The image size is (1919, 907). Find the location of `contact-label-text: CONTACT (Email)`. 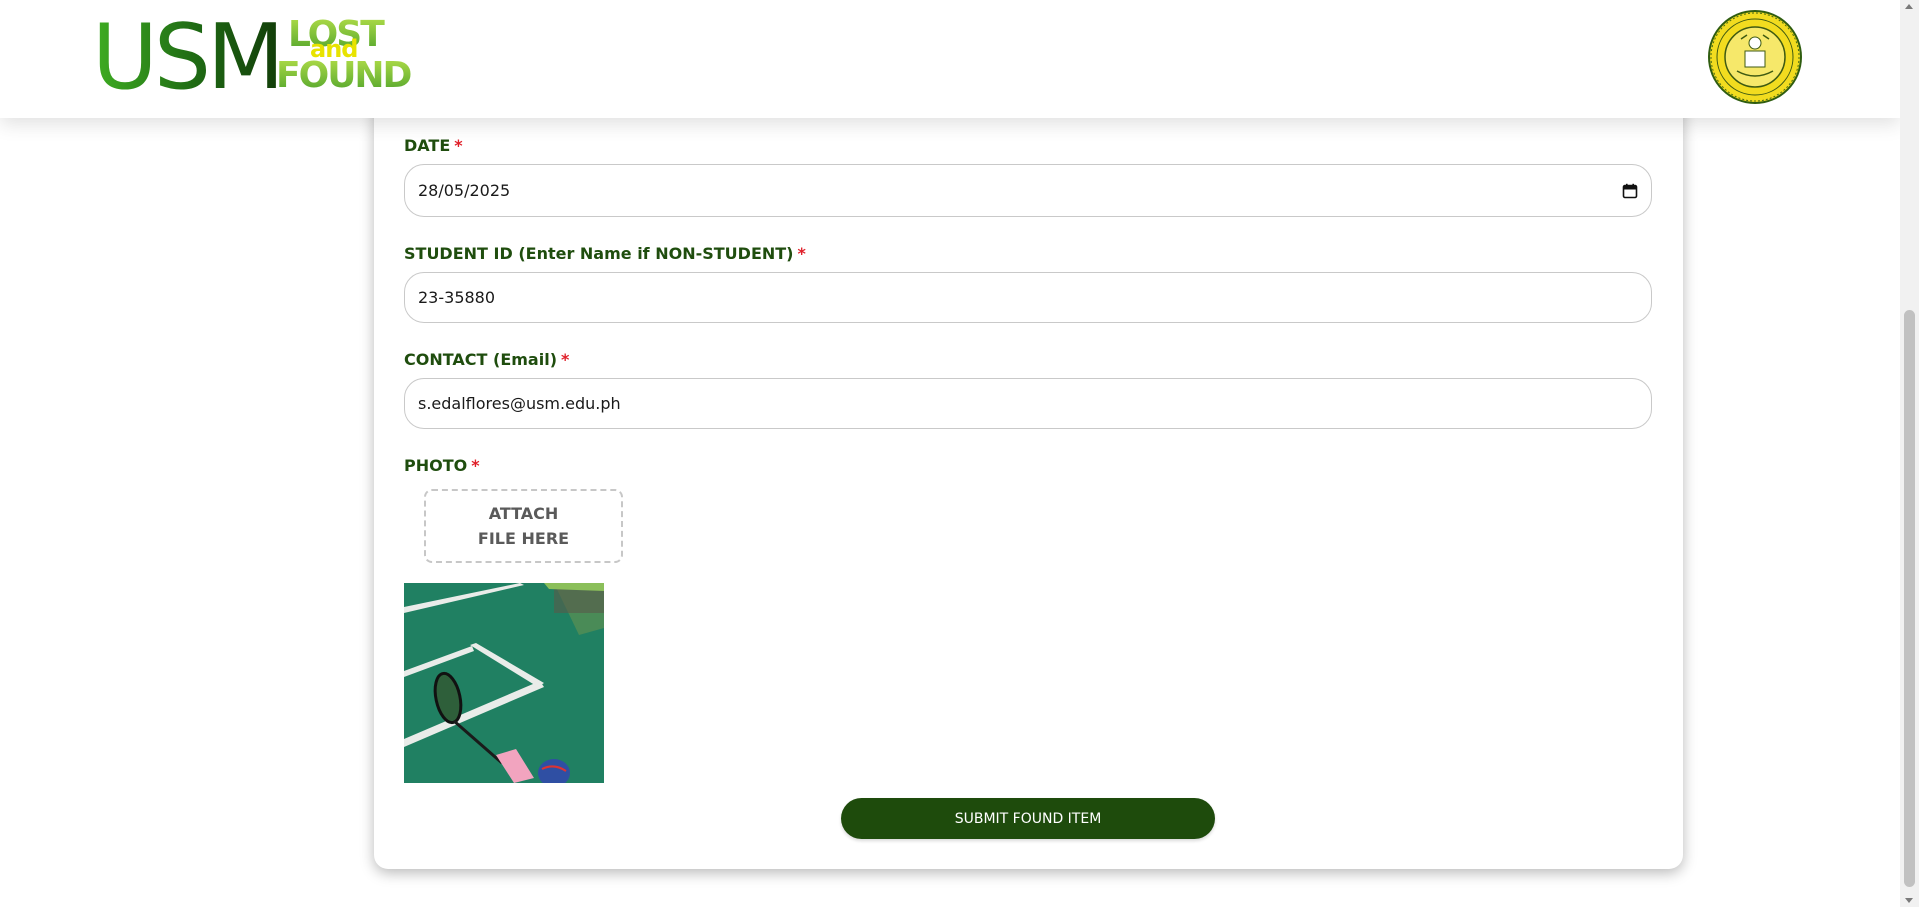

contact-label-text: CONTACT (Email) is located at coordinates (481, 359).